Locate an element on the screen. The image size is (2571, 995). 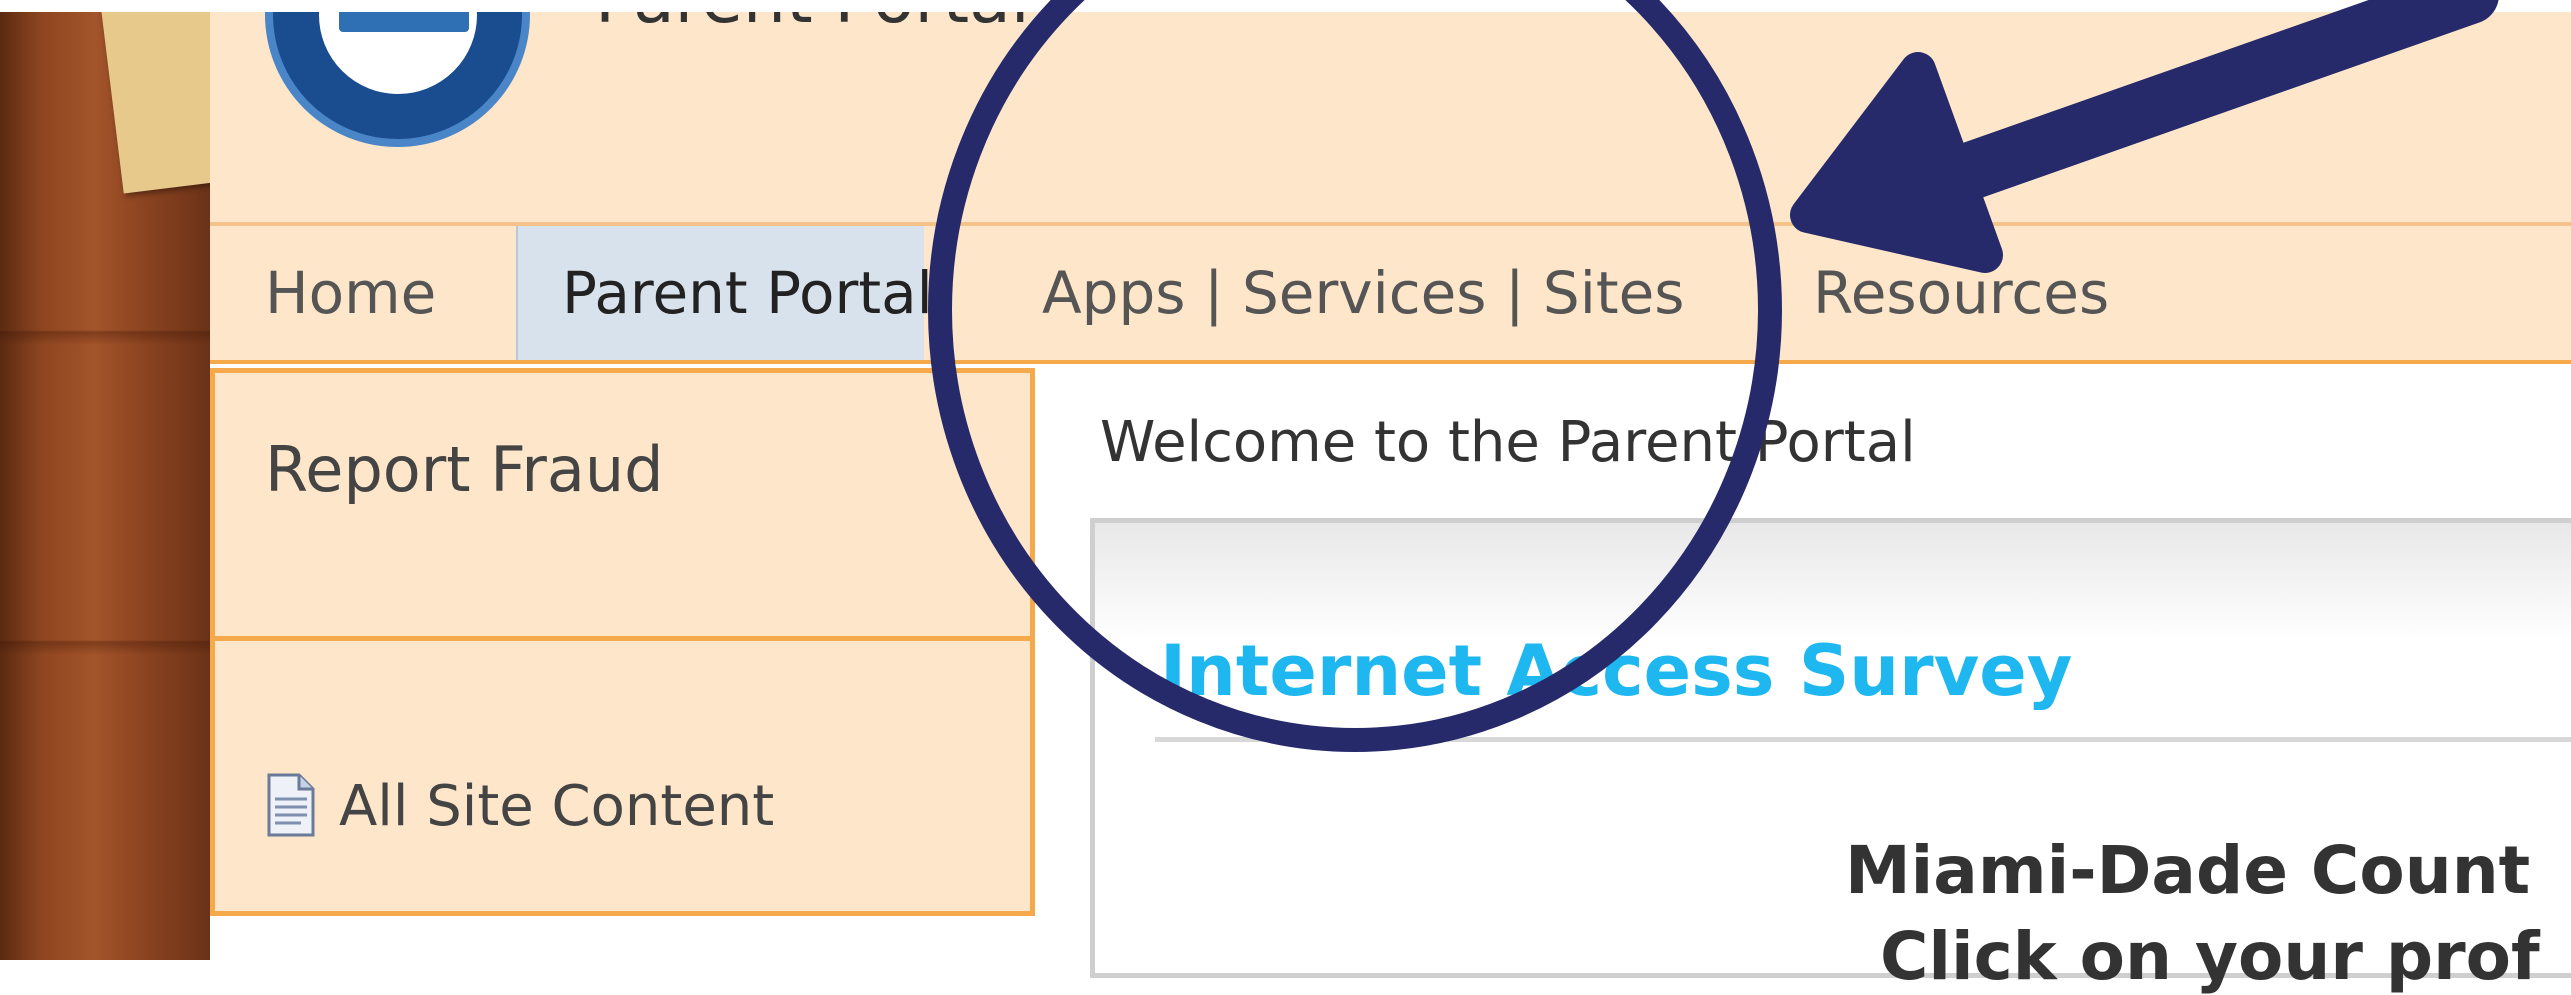
top-crop-strip is located at coordinates (1285, 6).